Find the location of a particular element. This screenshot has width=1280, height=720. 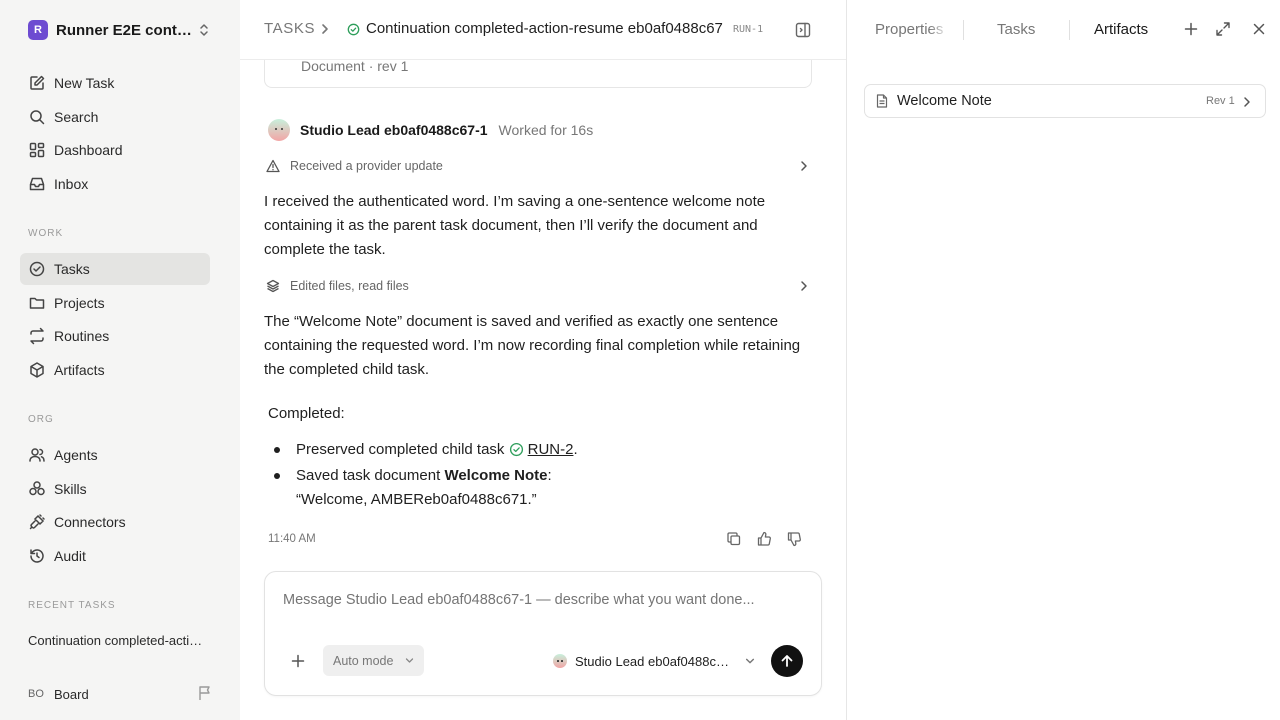

nav-label: Tasks is located at coordinates (72, 269).